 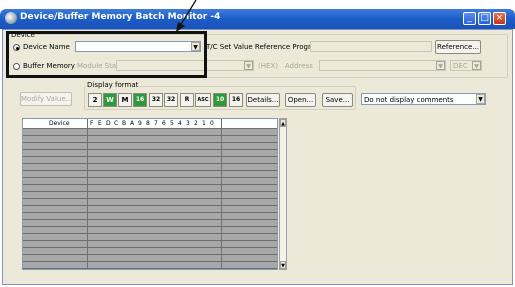 What do you see at coordinates (110, 100) in the screenshot?
I see `format-w-button: W` at bounding box center [110, 100].